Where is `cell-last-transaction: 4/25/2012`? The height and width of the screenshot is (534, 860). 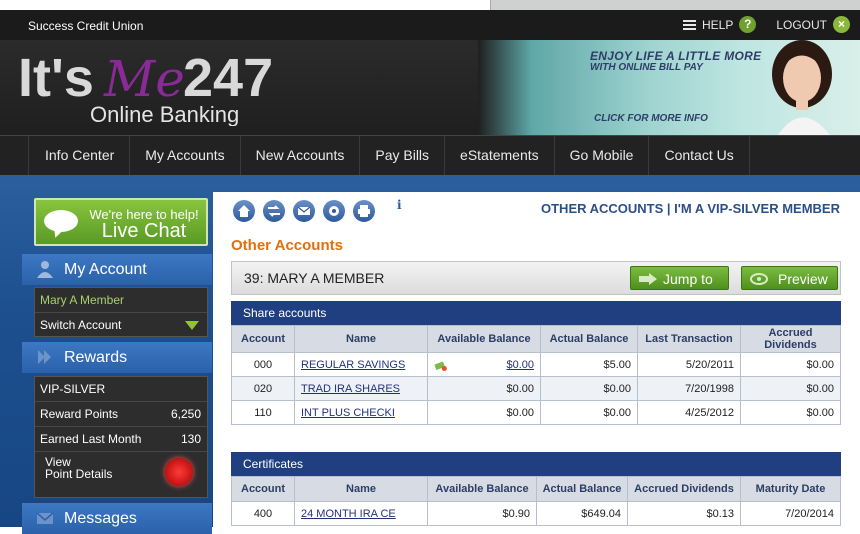
cell-last-transaction: 4/25/2012 is located at coordinates (689, 412).